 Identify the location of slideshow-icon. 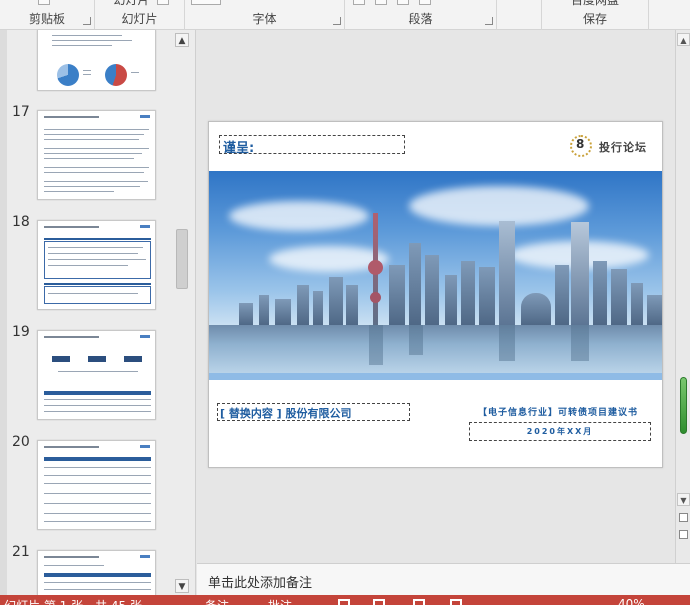
(456, 602).